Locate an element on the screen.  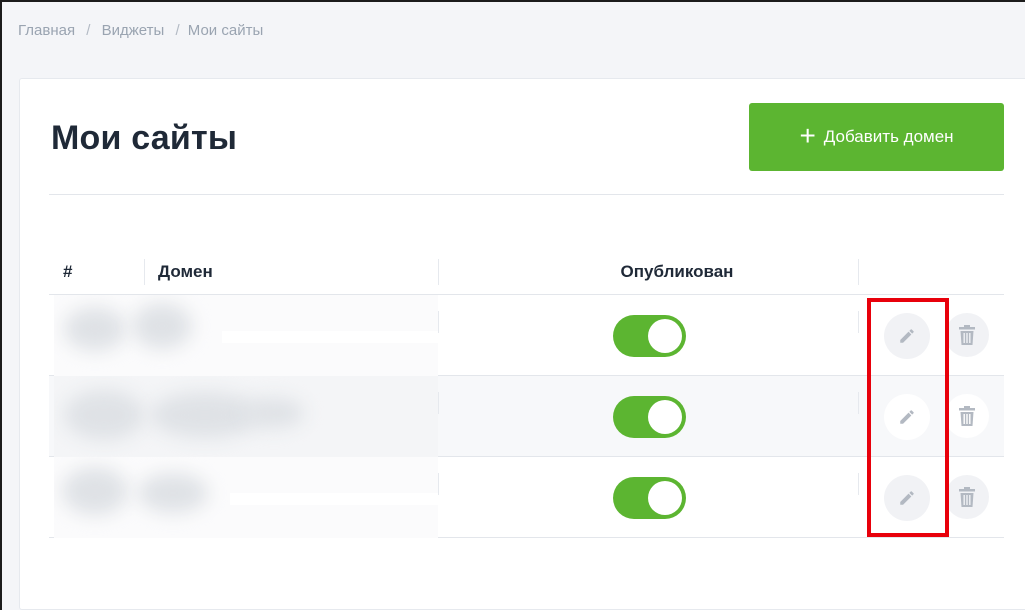
column-header-published: Опубликован is located at coordinates (677, 272).